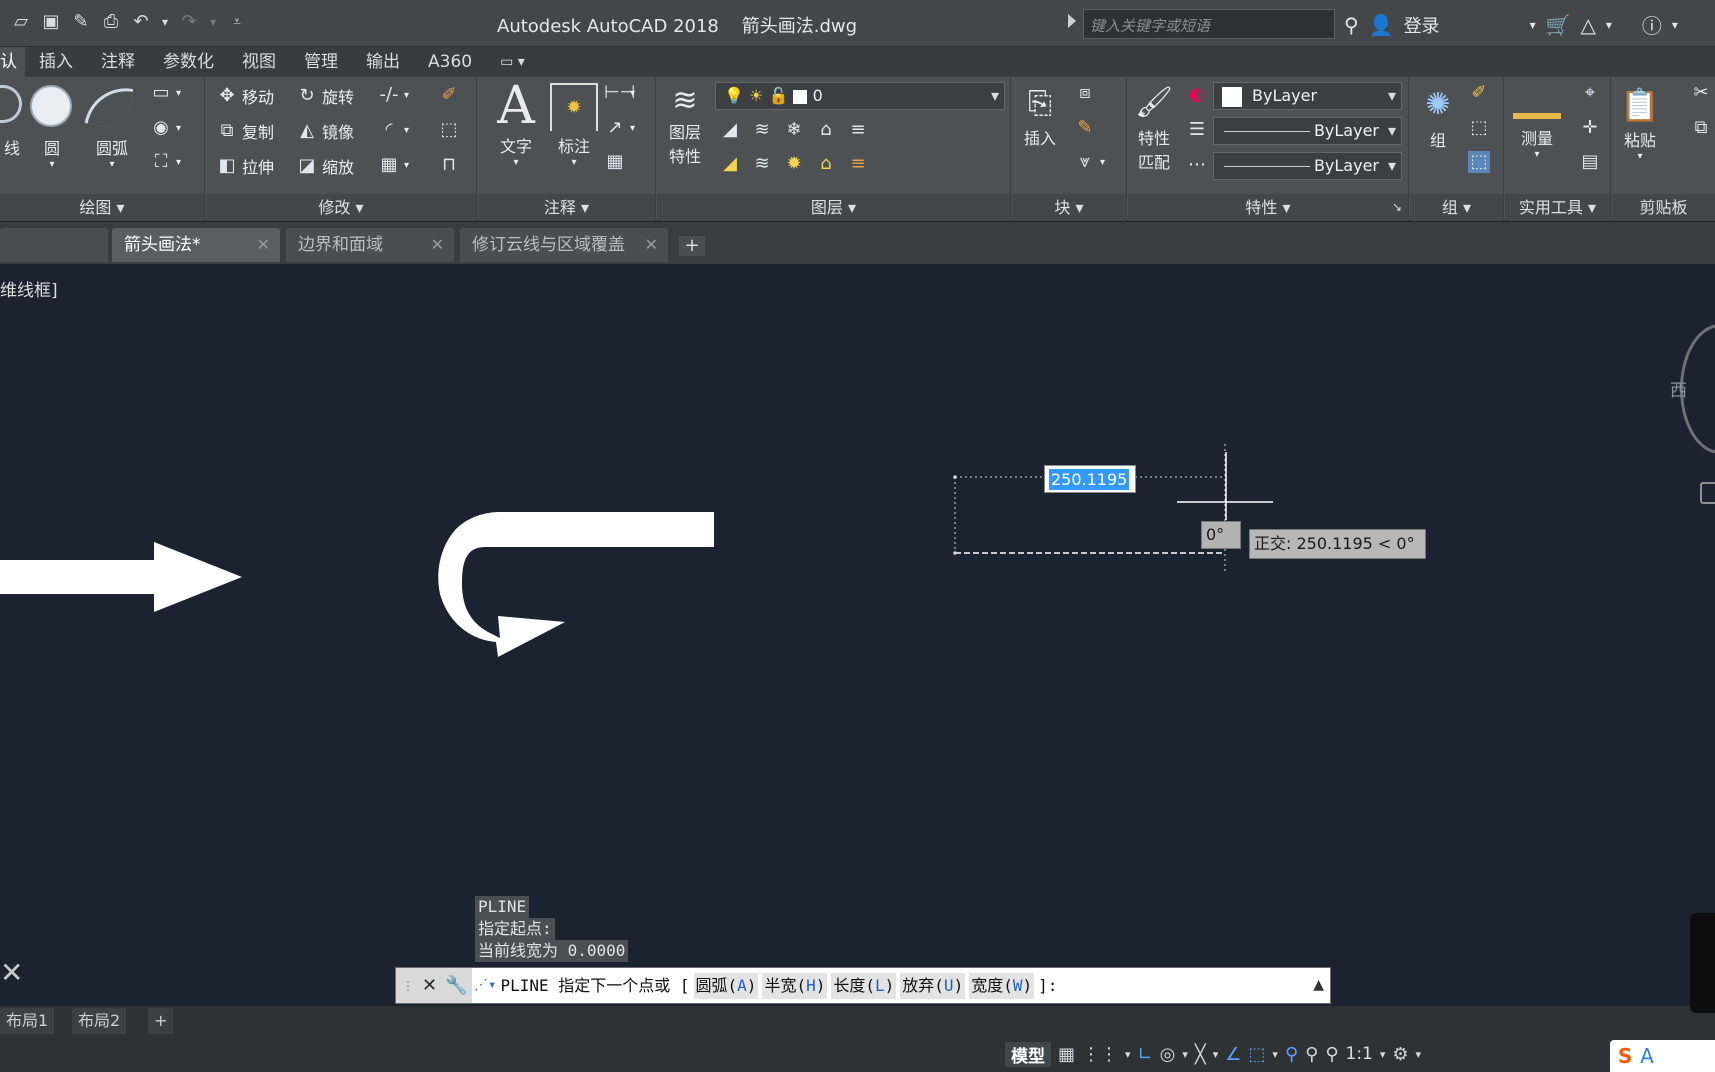  I want to click on layer-unlock-icon: ⌂, so click(826, 164).